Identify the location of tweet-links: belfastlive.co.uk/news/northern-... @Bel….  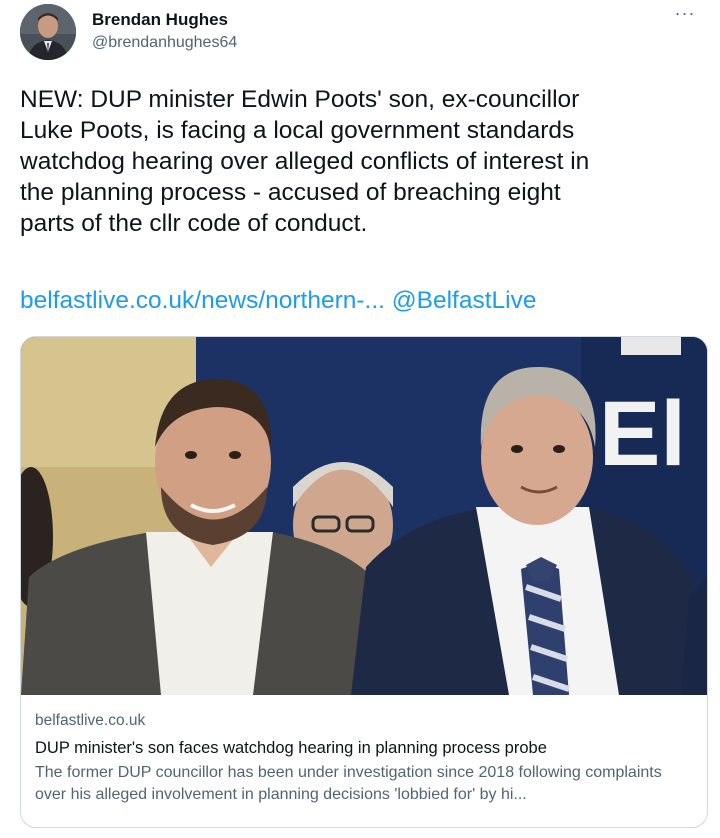
(362, 300).